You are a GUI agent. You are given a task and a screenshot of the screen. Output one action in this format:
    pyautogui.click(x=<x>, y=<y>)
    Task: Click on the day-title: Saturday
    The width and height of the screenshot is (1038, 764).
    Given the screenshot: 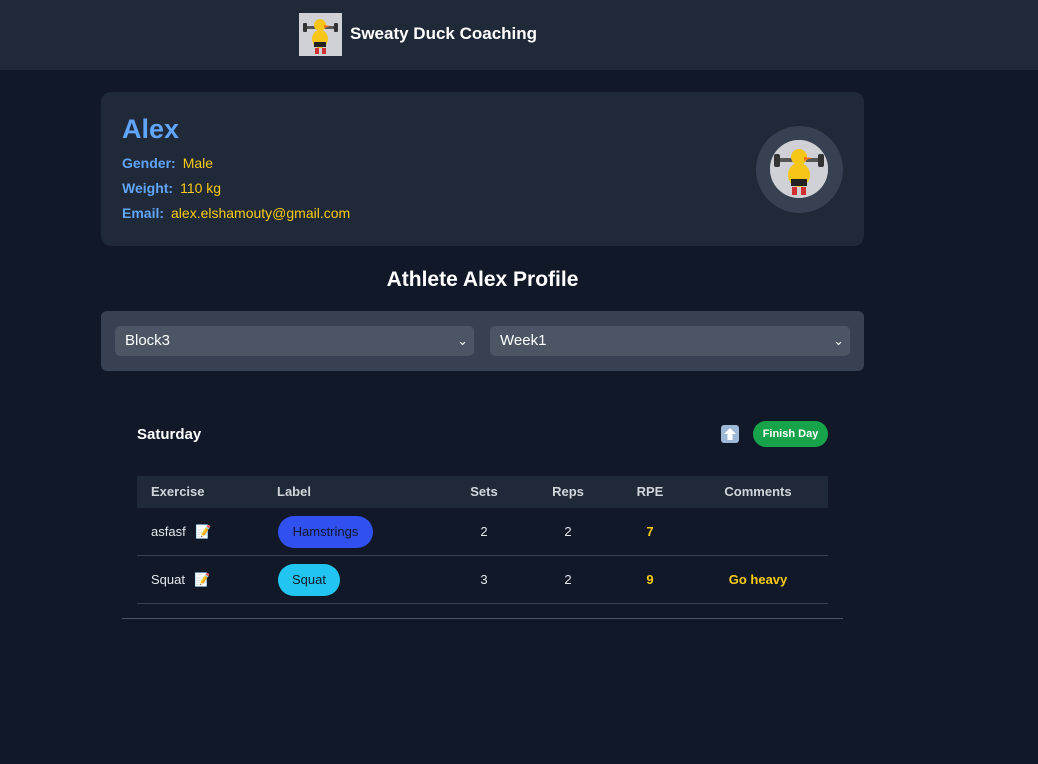 What is the action you would take?
    pyautogui.click(x=169, y=434)
    